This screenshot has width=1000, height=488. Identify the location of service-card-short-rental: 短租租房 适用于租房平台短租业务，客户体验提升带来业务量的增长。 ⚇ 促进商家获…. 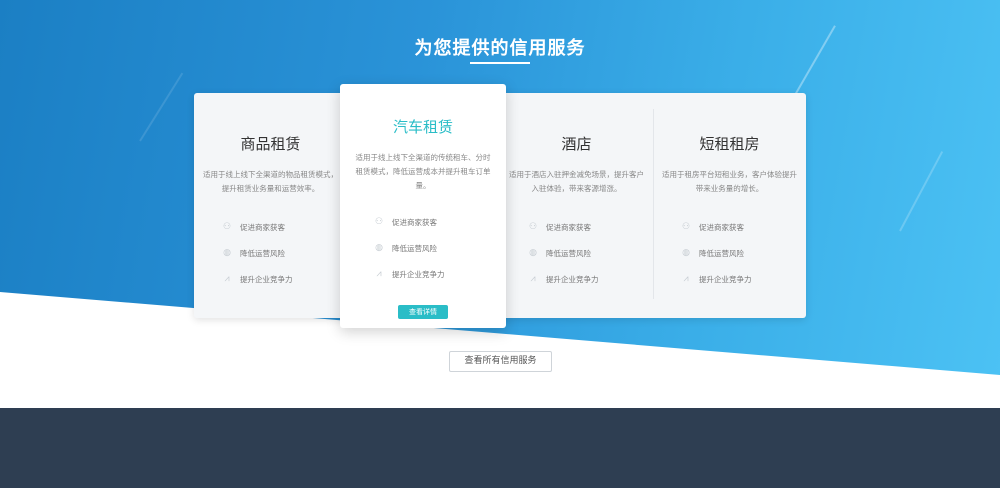
(729, 205).